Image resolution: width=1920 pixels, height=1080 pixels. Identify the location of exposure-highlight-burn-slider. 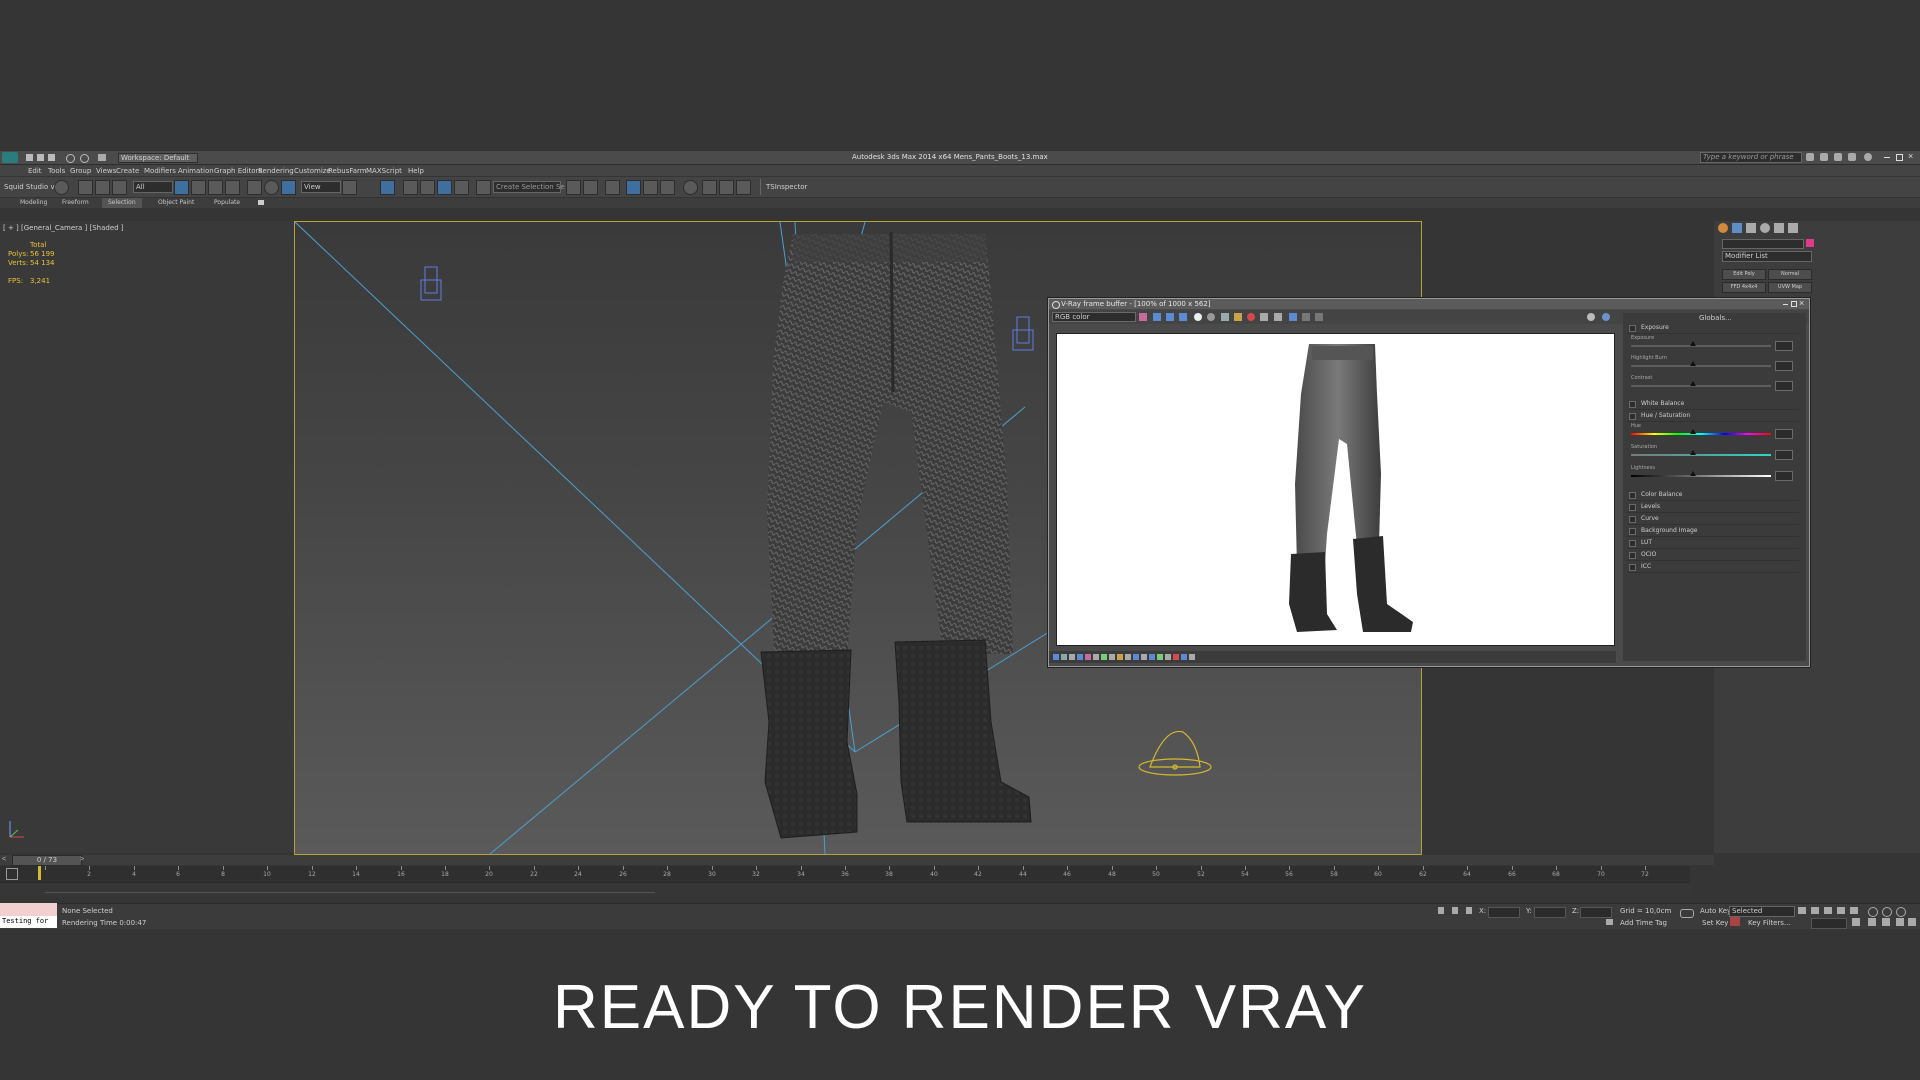
(1701, 364).